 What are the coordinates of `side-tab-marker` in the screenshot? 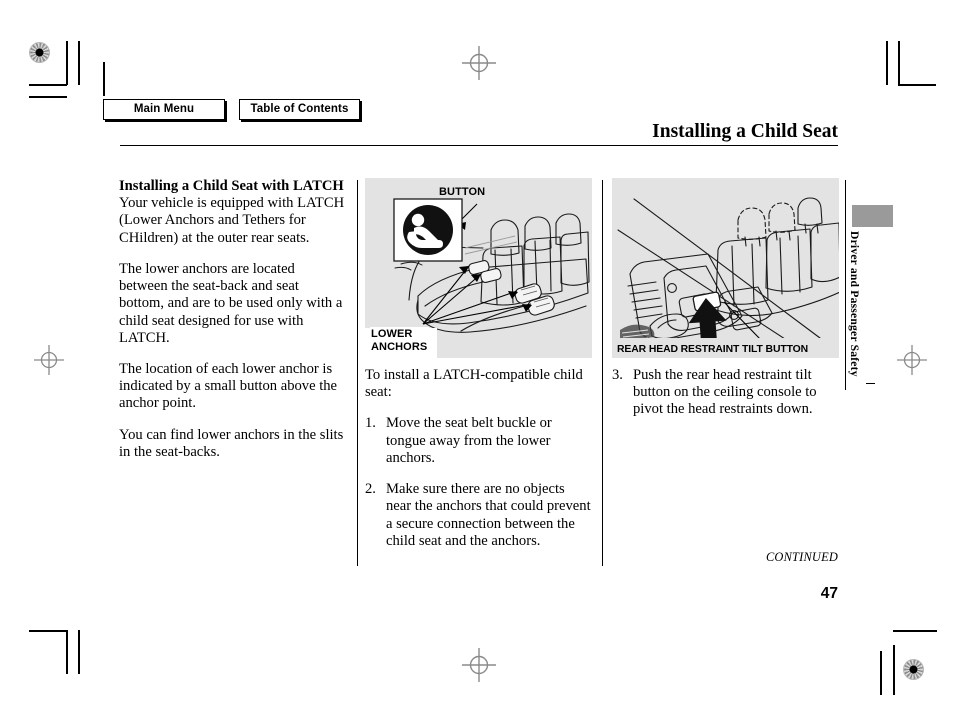 It's located at (872, 216).